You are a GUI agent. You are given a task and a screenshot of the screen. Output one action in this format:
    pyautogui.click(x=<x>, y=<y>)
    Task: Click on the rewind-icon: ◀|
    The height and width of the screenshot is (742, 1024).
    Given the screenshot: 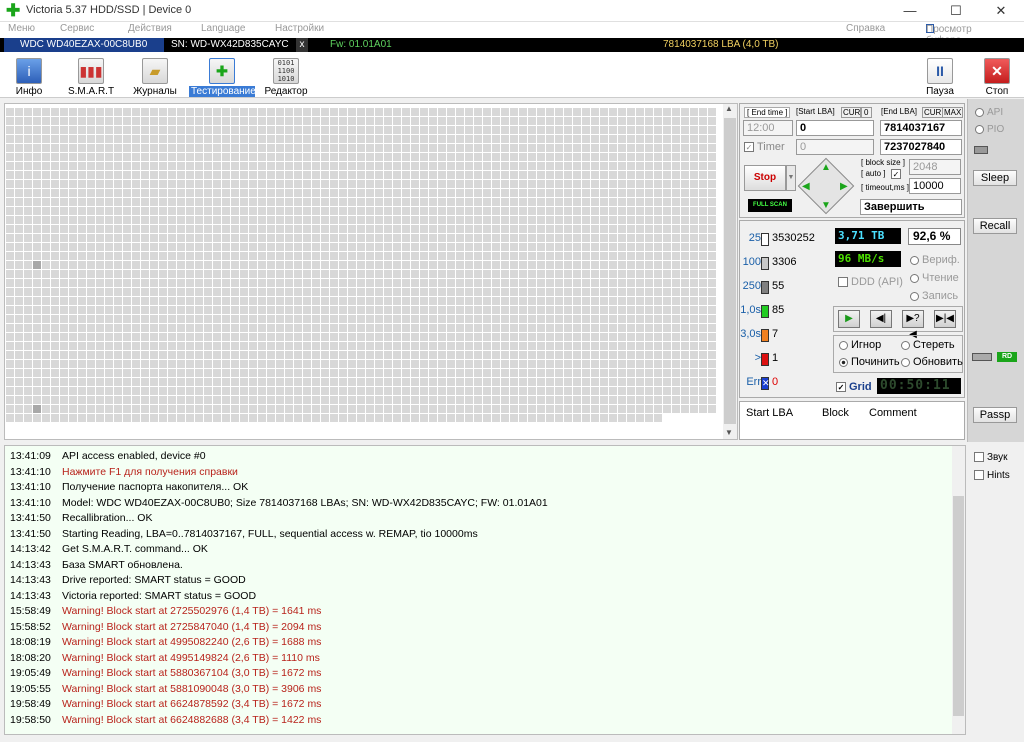 What is the action you would take?
    pyautogui.click(x=881, y=319)
    